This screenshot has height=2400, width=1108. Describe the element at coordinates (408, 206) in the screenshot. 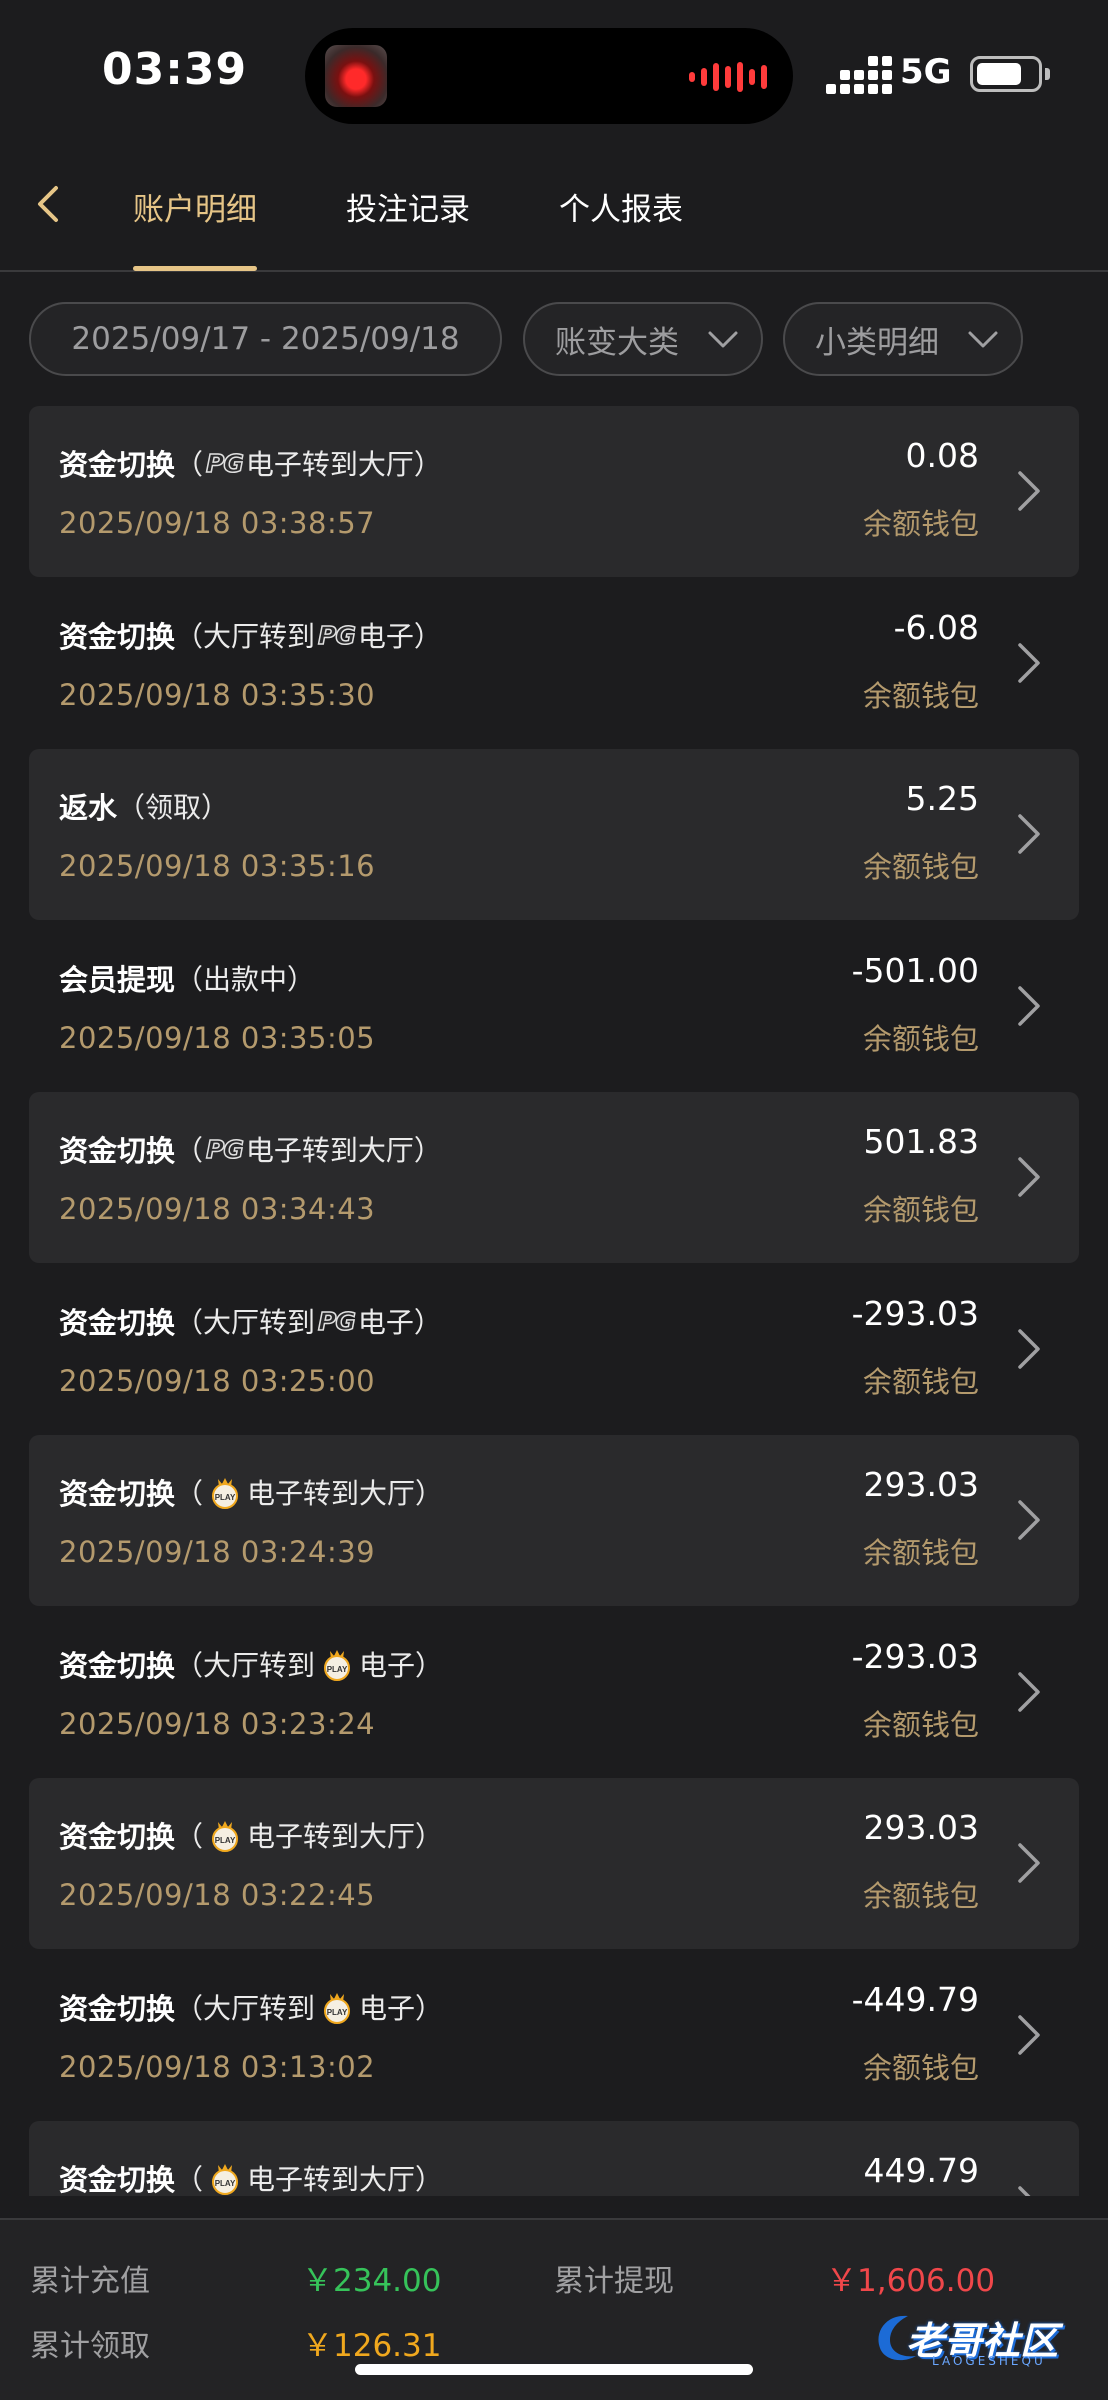

I see `tab-bet-records: 投注记录` at that location.